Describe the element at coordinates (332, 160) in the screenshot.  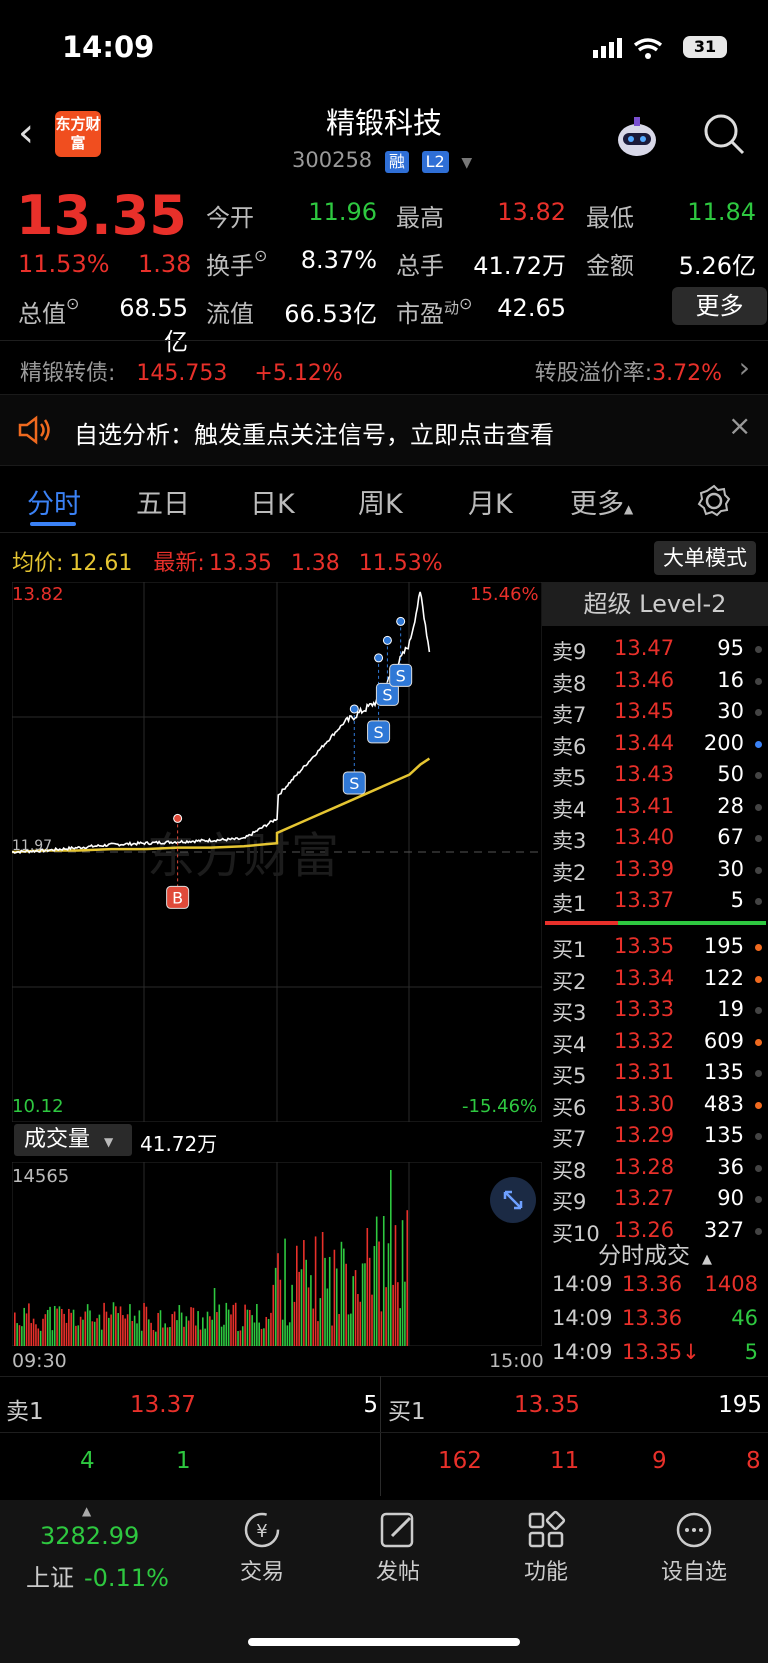
I see `stock-code: 300258` at that location.